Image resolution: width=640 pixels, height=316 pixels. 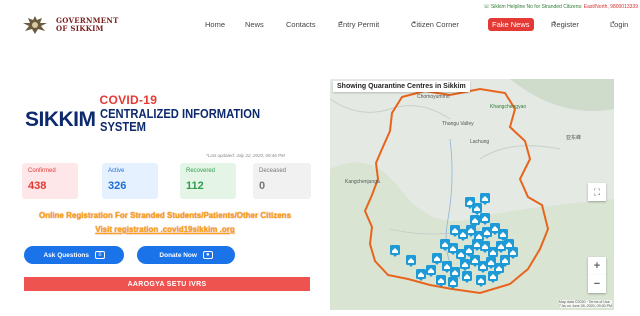 I want to click on stat-confirmed-value: 438, so click(x=37, y=186).